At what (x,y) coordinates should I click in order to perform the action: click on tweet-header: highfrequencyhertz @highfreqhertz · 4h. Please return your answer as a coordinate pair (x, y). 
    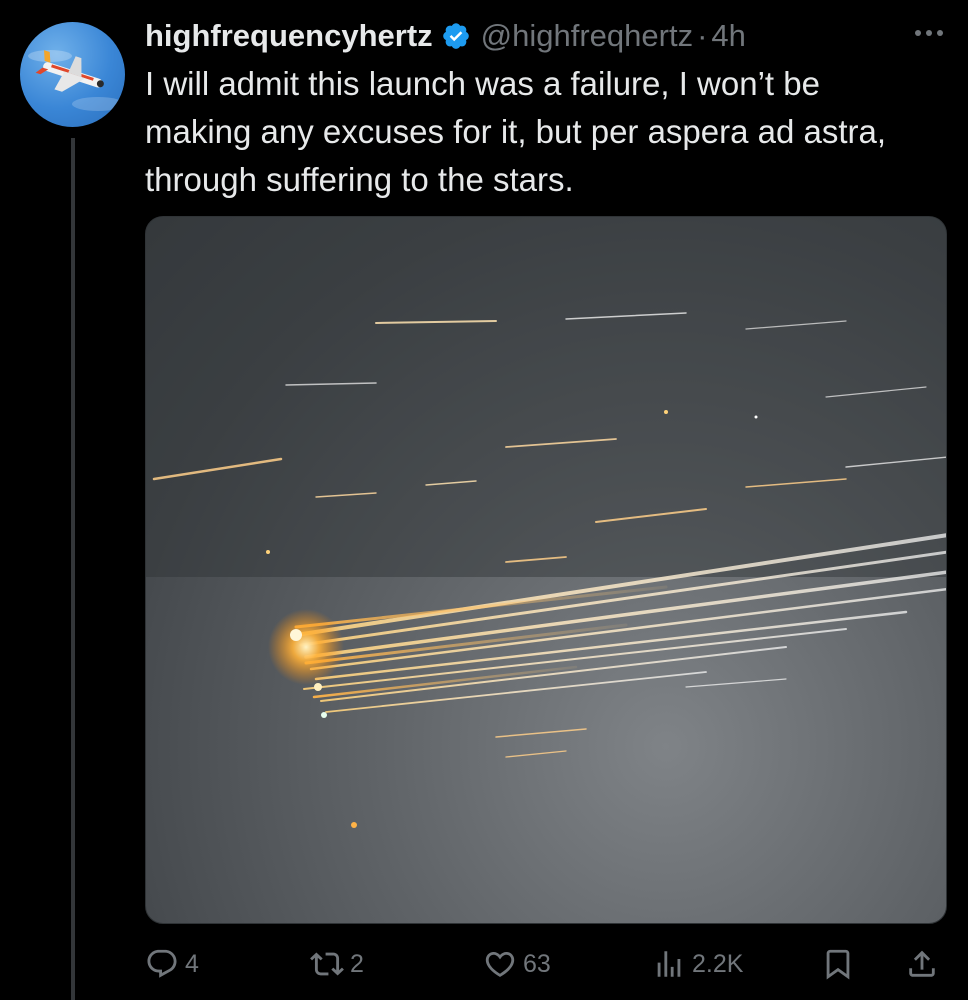
    Looking at the image, I should click on (445, 36).